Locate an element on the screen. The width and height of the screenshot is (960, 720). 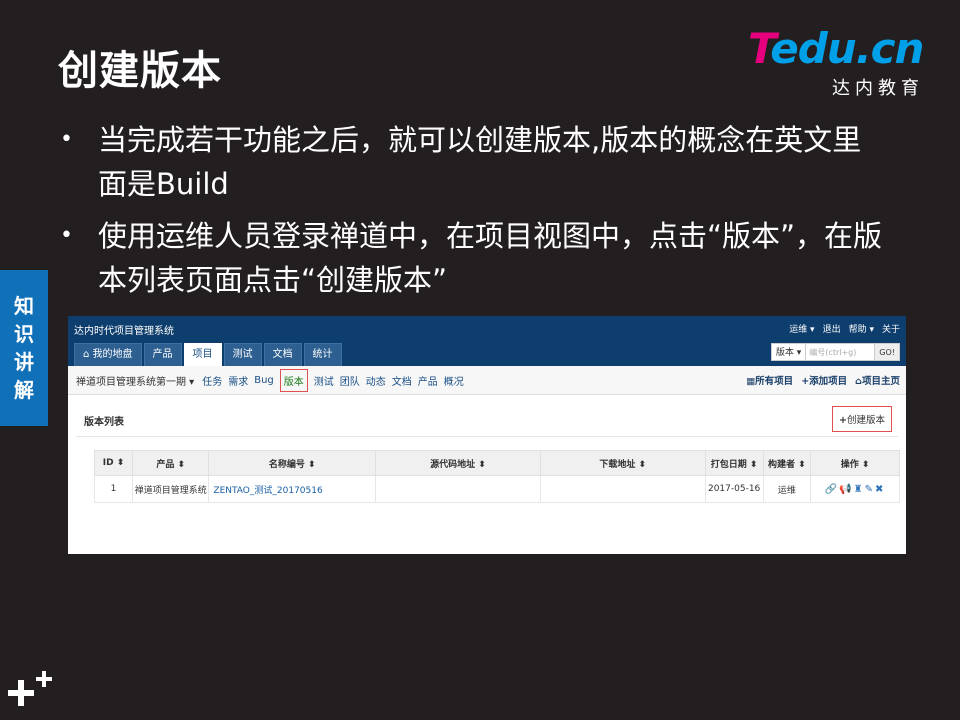
col-builder: 构建者 ⬍ is located at coordinates (787, 463).